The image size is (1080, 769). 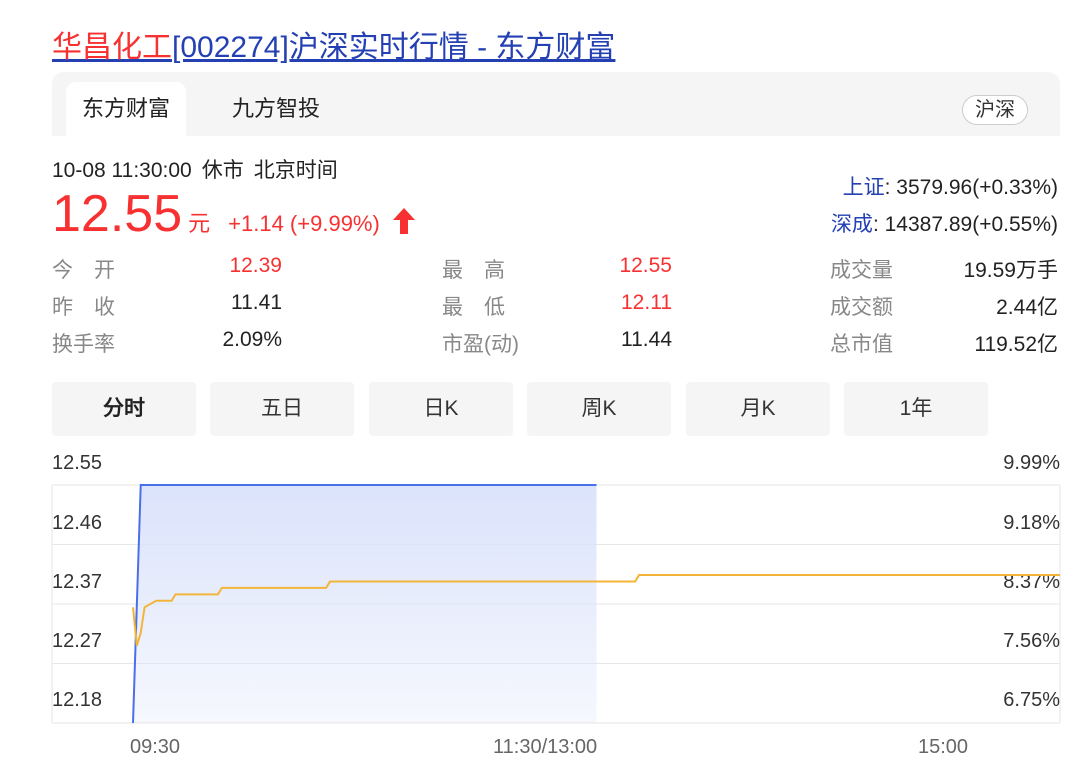 I want to click on tab-jiufang: 九方智投, so click(x=276, y=109).